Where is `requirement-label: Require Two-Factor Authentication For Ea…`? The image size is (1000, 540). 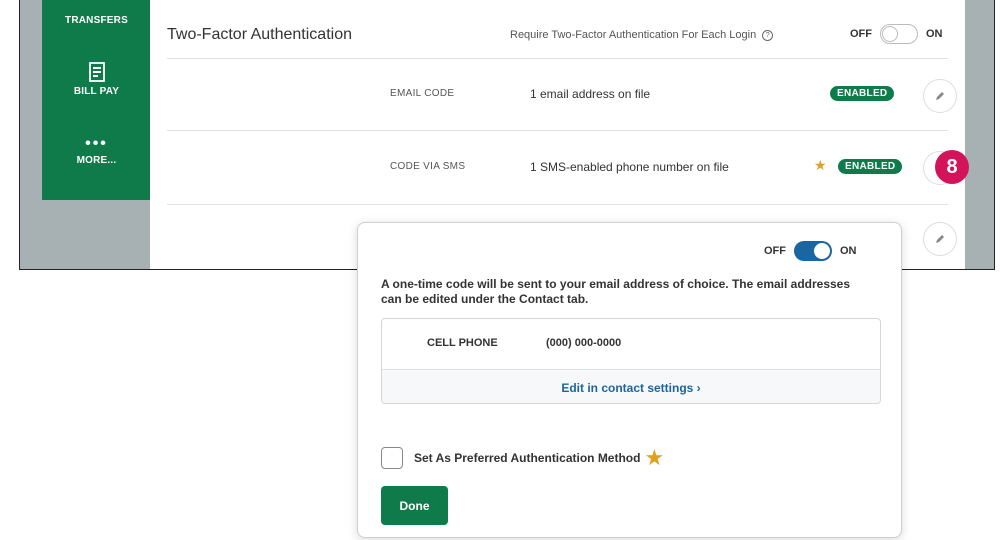 requirement-label: Require Two-Factor Authentication For Ea… is located at coordinates (642, 35).